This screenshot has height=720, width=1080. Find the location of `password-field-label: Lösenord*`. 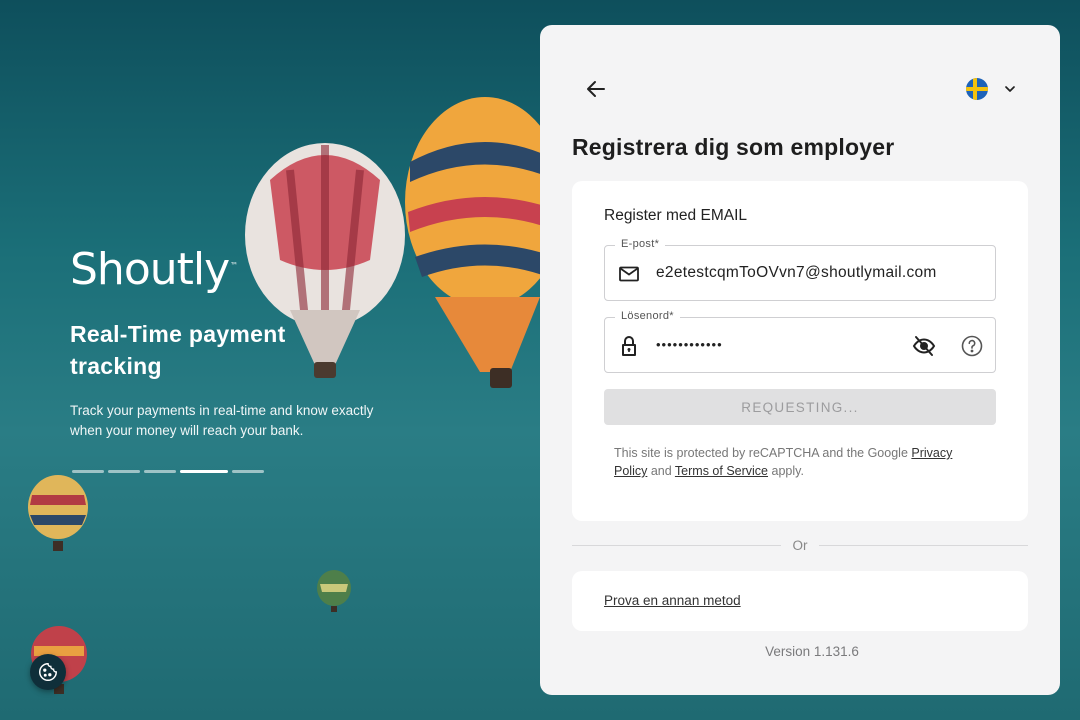

password-field-label: Lösenord* is located at coordinates (647, 316).